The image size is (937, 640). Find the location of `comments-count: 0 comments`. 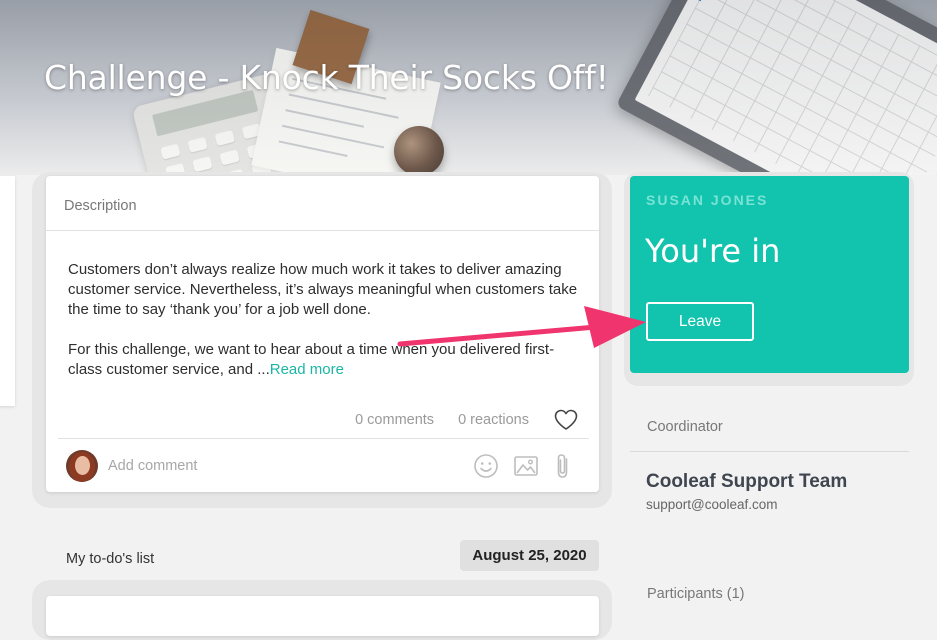

comments-count: 0 comments is located at coordinates (394, 420).